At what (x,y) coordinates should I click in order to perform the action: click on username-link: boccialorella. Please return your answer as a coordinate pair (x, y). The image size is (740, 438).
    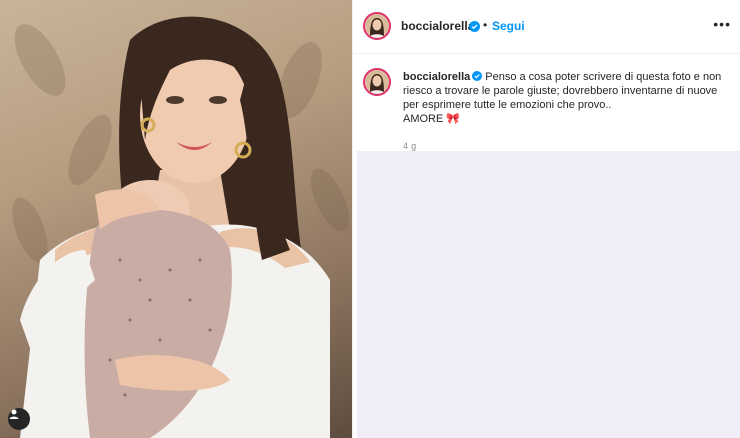
    Looking at the image, I should click on (437, 26).